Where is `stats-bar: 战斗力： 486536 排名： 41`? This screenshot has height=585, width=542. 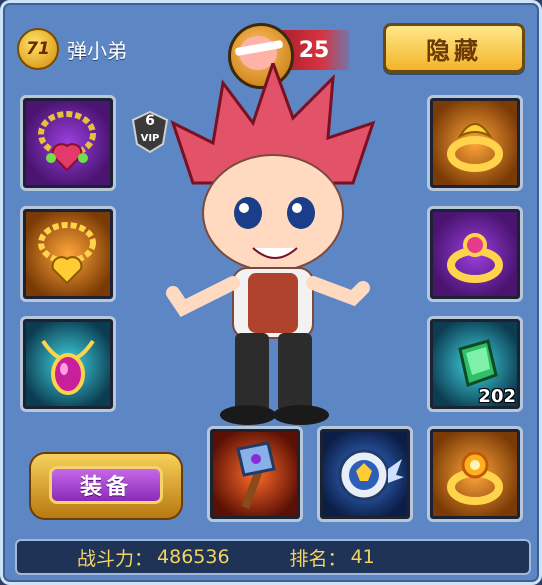 stats-bar: 战斗力： 486536 排名： 41 is located at coordinates (273, 557).